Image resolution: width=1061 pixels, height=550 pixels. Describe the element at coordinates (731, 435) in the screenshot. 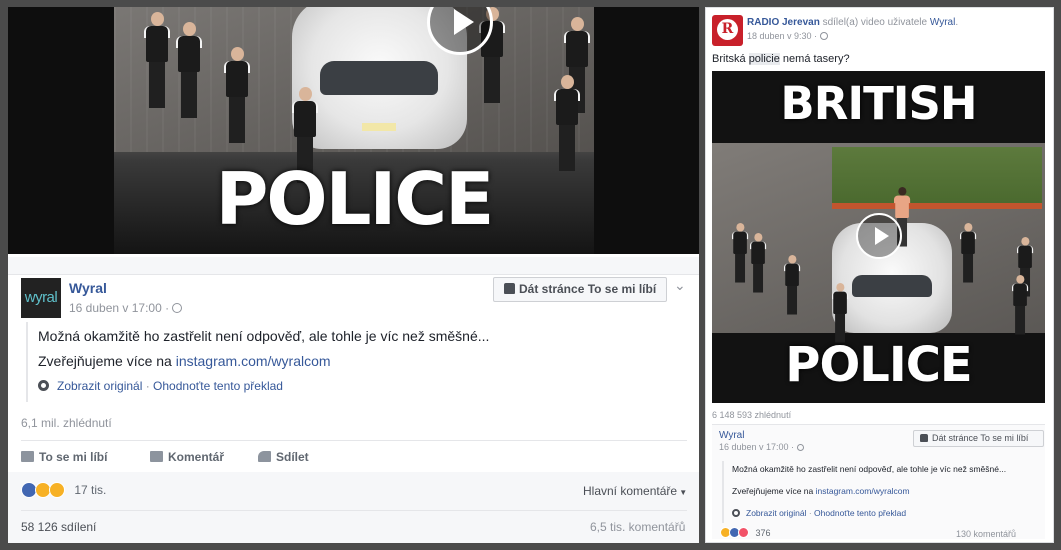

I see `embedded-page-name-link: Wyral` at that location.